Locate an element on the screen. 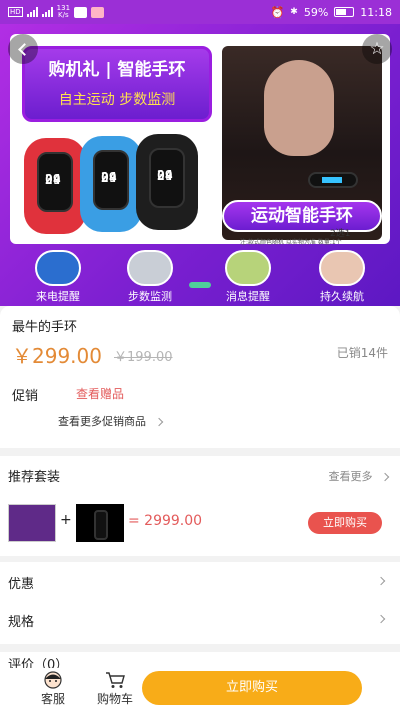  star-icon: ☆ is located at coordinates (377, 48).